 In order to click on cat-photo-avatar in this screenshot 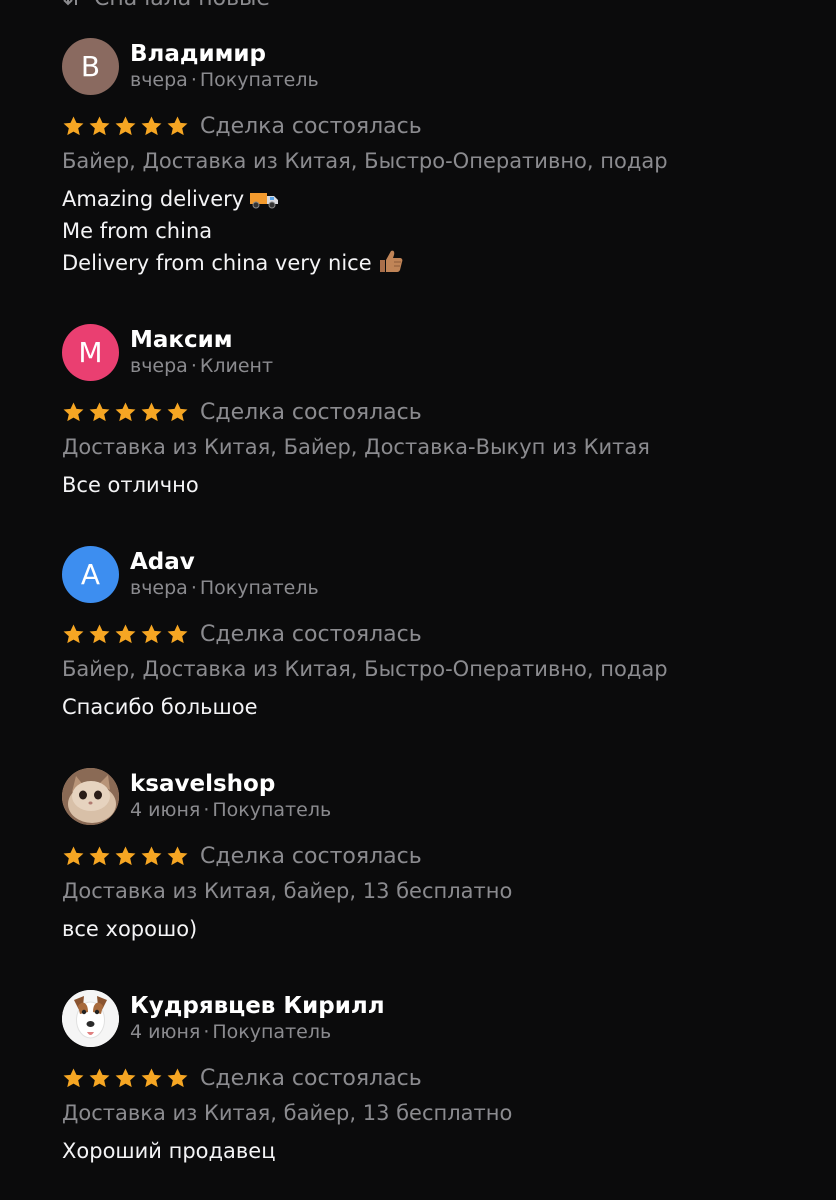, I will do `click(90, 796)`.